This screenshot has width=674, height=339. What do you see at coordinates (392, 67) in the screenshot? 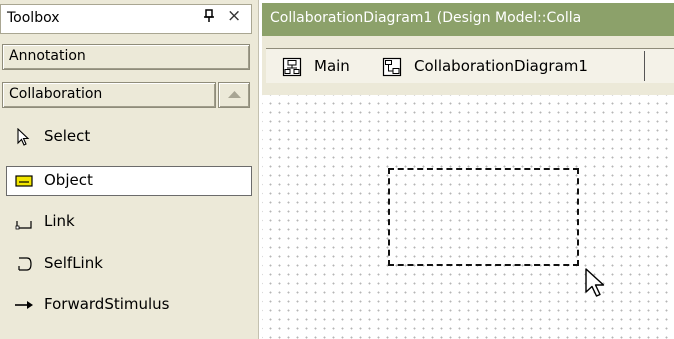
I see `collaboration-diagram-icon` at bounding box center [392, 67].